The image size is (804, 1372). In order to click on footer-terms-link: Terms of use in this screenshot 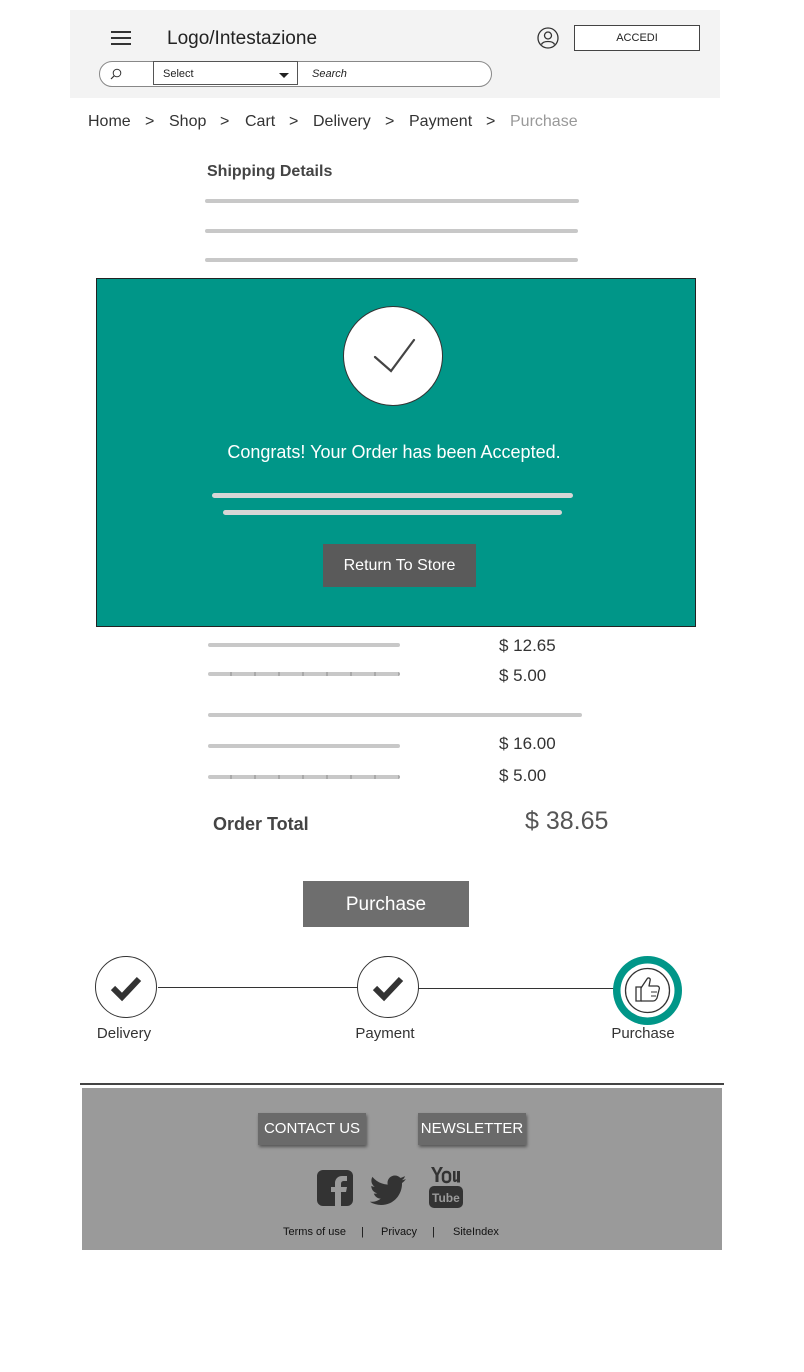, I will do `click(314, 1232)`.